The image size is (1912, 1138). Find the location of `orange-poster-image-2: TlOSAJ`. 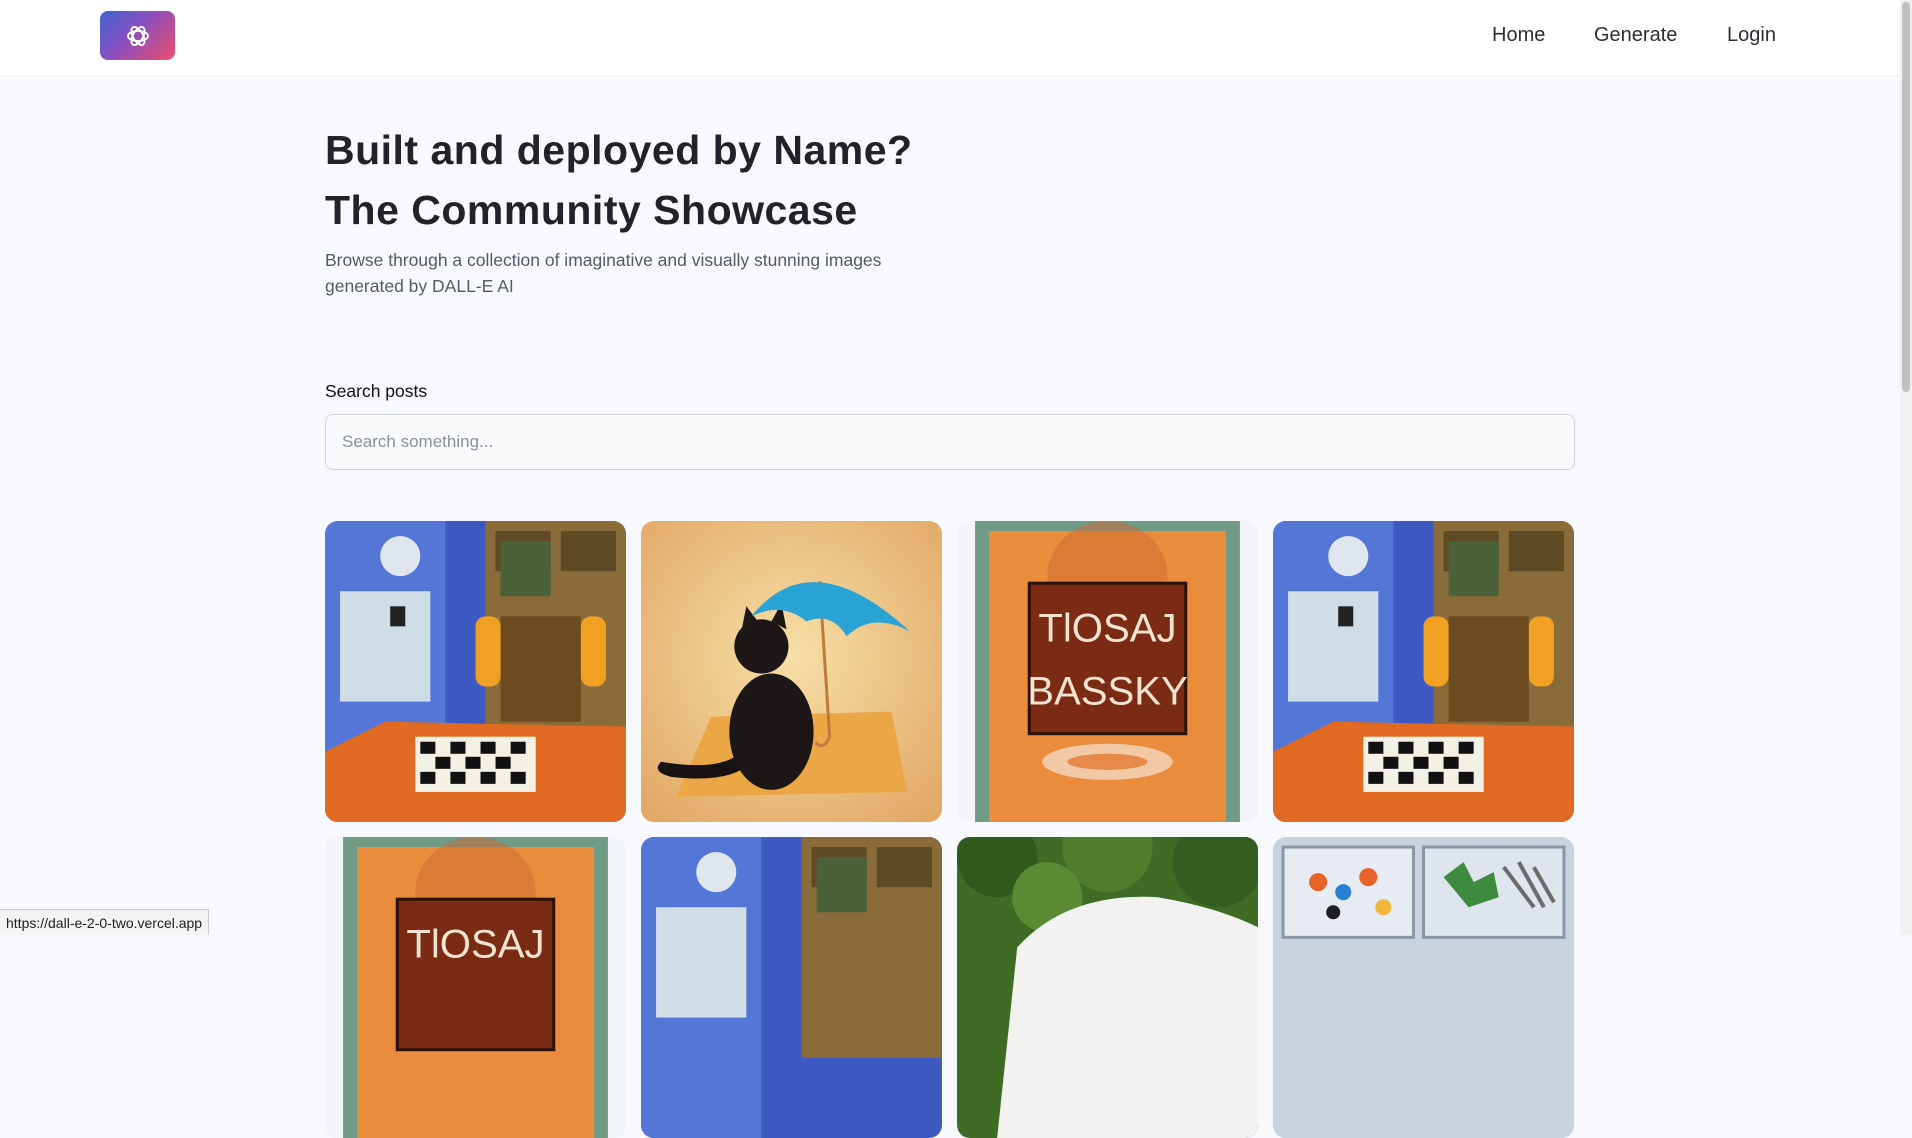

orange-poster-image-2: TlOSAJ is located at coordinates (475, 987).